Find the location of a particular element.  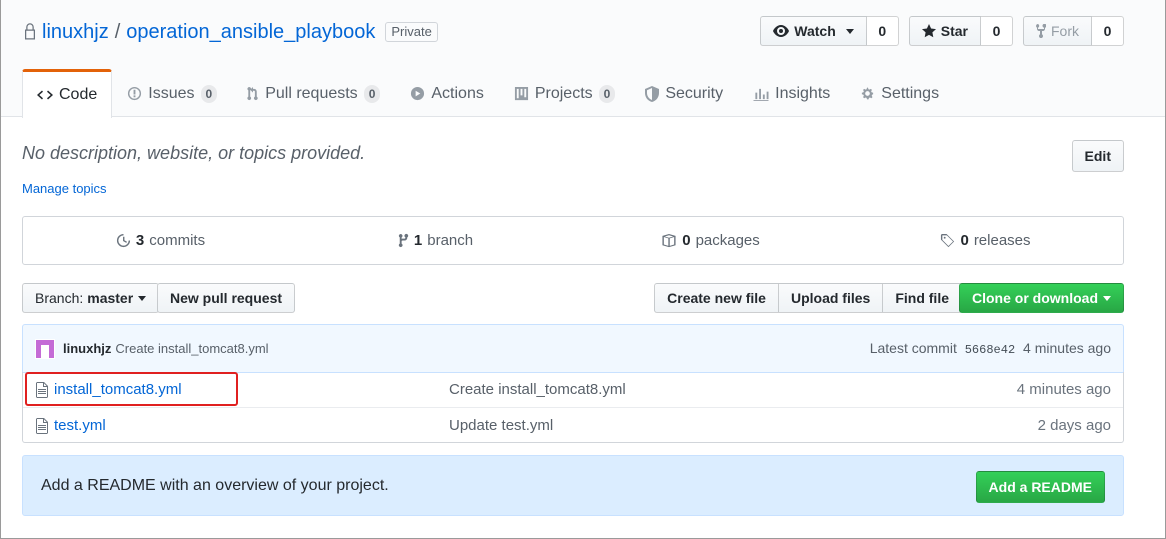

file-commit-message: Create install_tomcat8.yml is located at coordinates (537, 389).